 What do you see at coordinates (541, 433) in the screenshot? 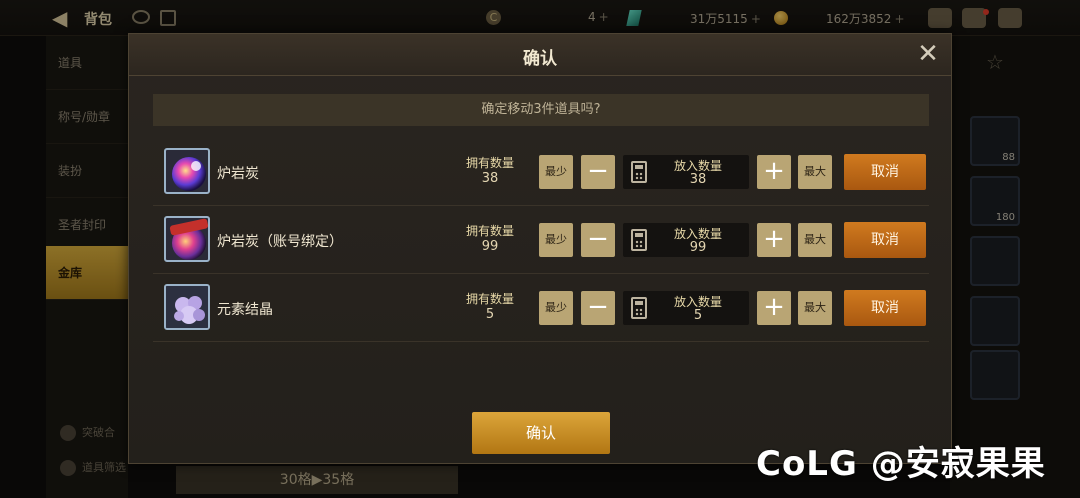
I see `confirm-button: 确认` at bounding box center [541, 433].